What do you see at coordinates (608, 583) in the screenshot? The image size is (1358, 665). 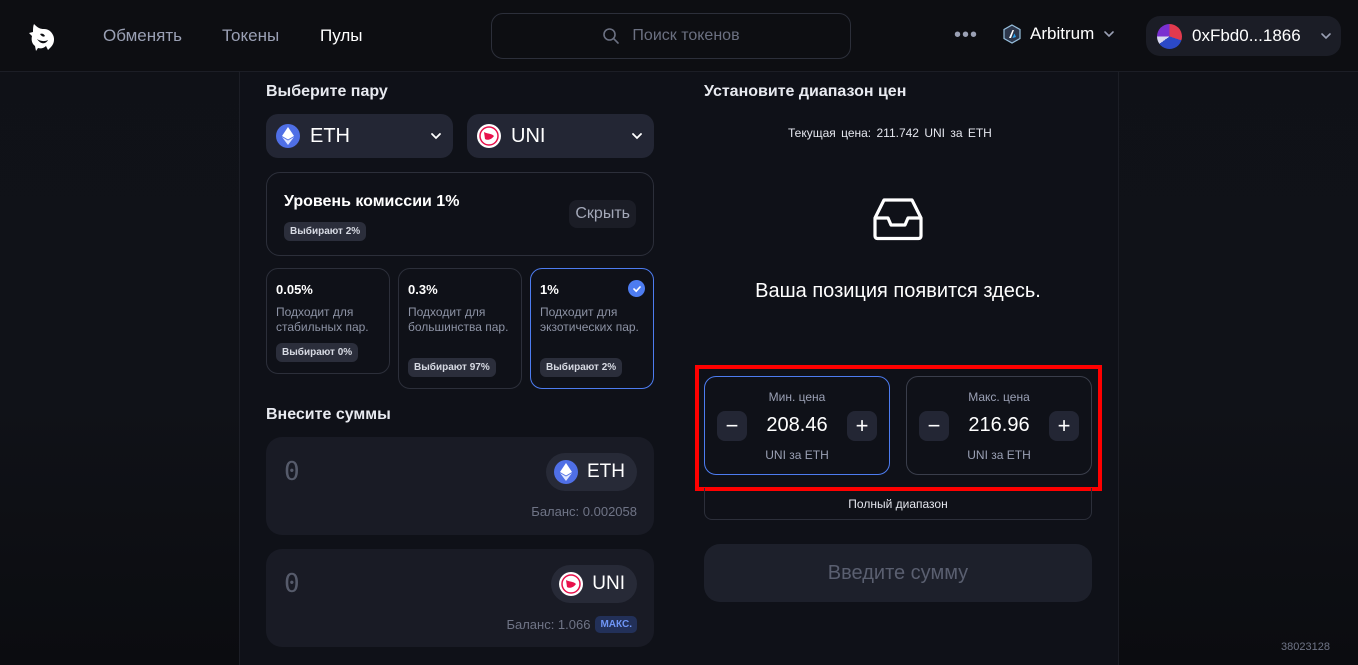 I see `token-symbol: UNI` at bounding box center [608, 583].